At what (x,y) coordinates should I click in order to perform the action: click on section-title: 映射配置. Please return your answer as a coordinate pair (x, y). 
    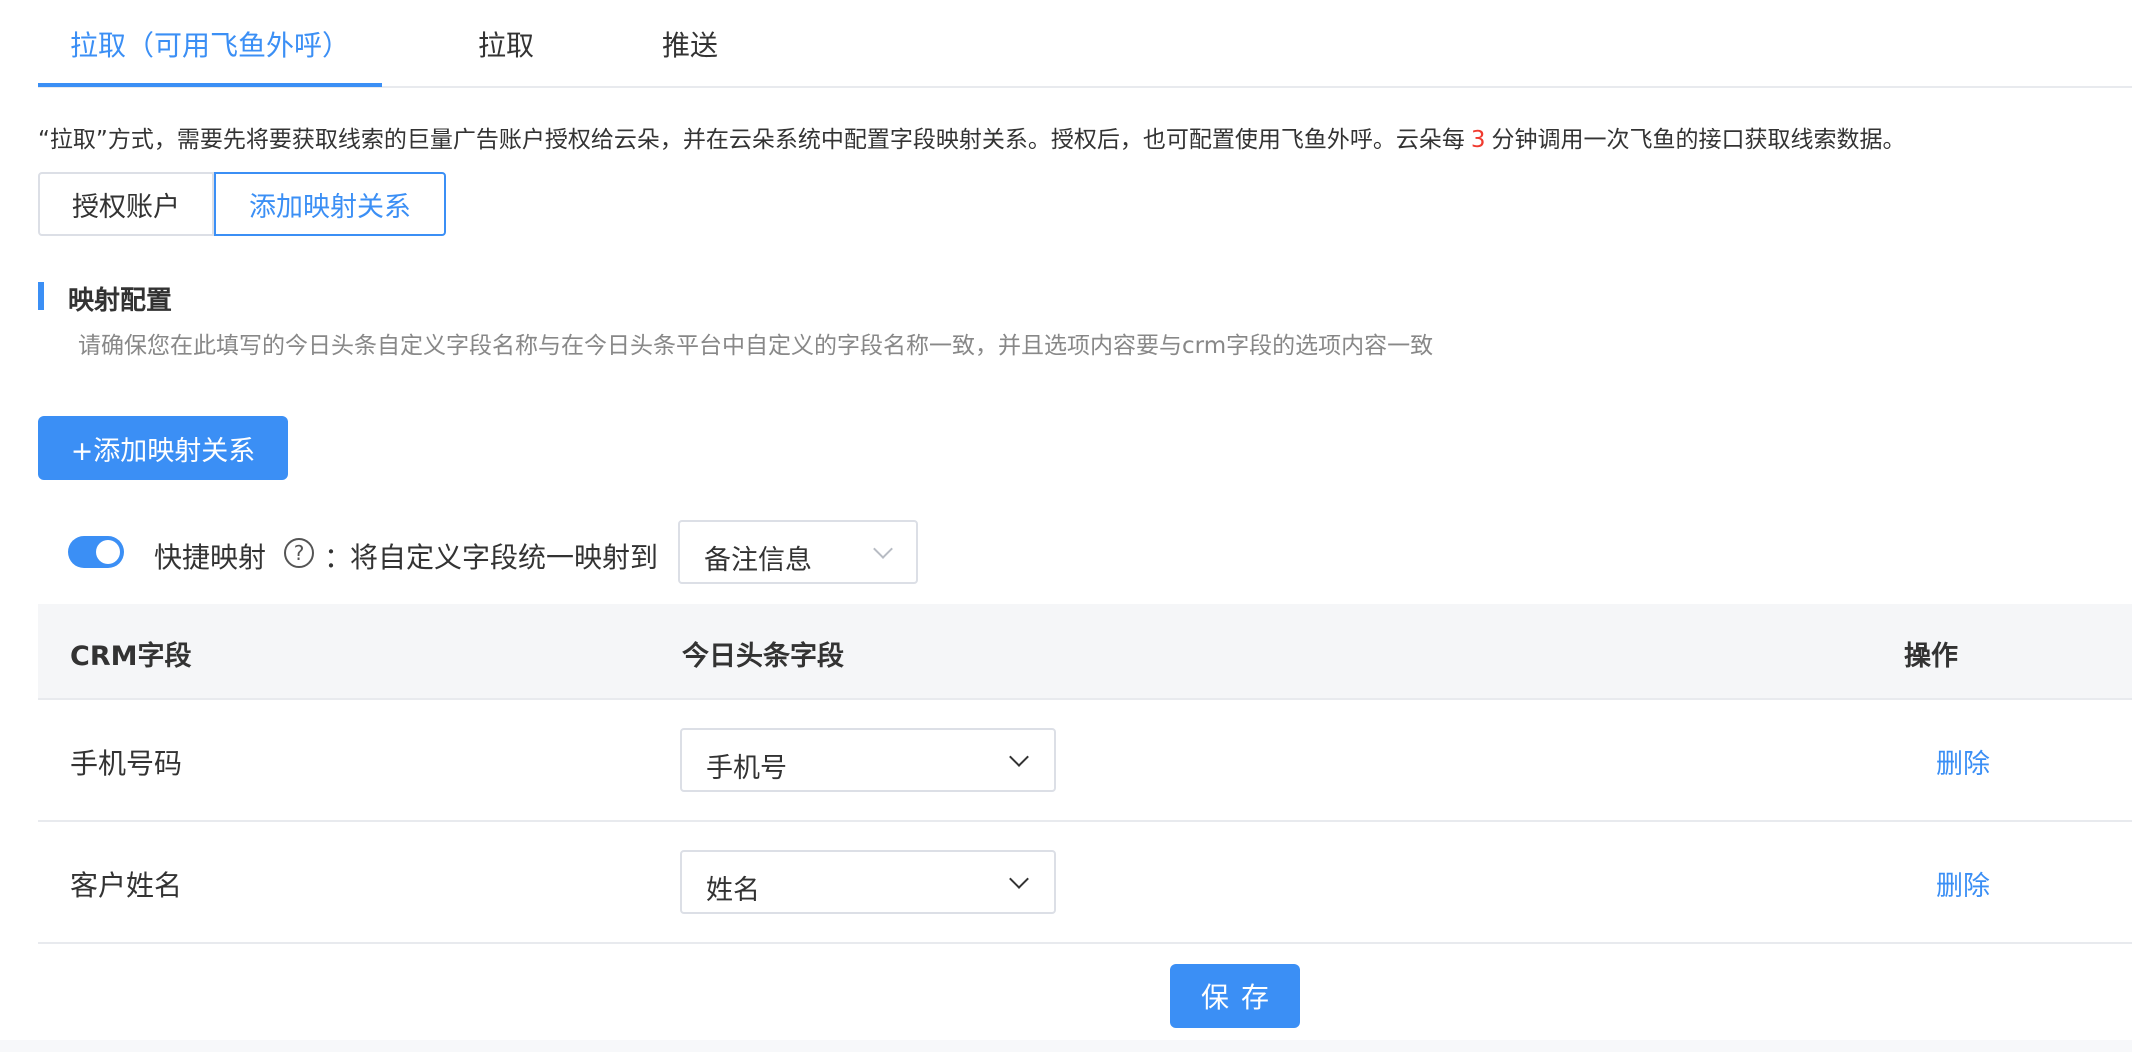
    Looking at the image, I should click on (120, 301).